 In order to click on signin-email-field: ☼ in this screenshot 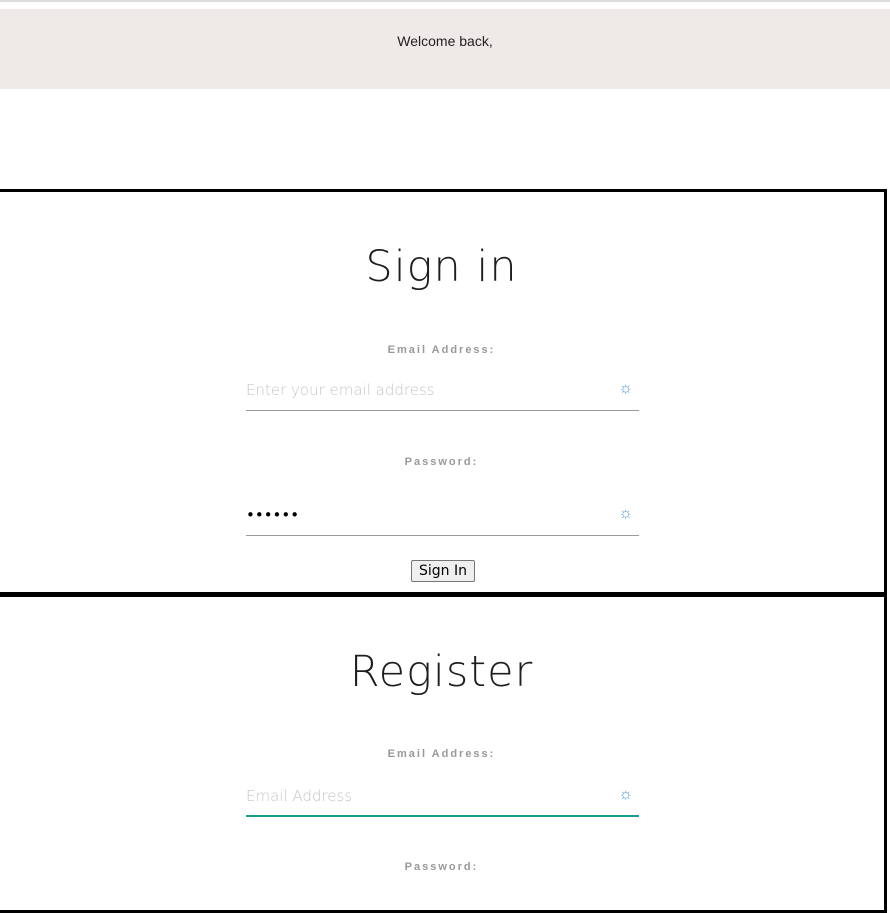, I will do `click(442, 391)`.